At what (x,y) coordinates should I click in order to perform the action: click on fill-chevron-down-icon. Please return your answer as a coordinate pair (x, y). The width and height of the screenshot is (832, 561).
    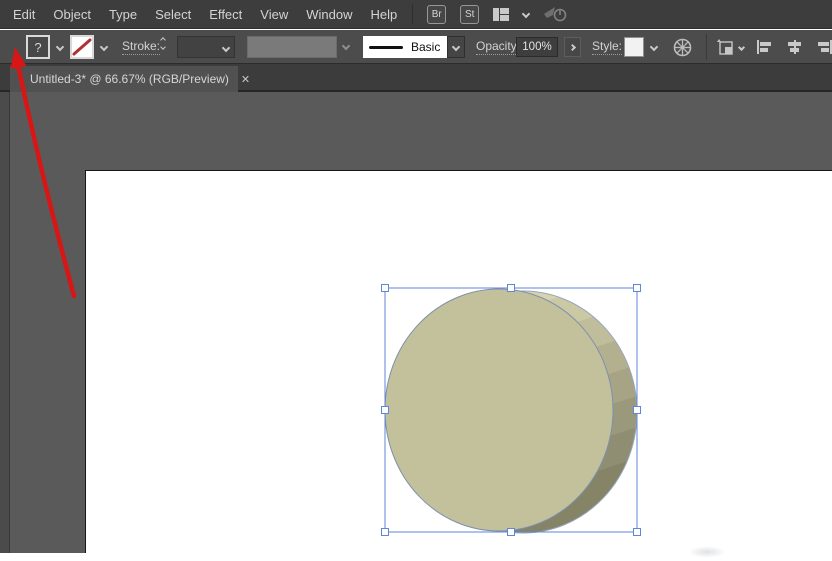
    Looking at the image, I should click on (60, 47).